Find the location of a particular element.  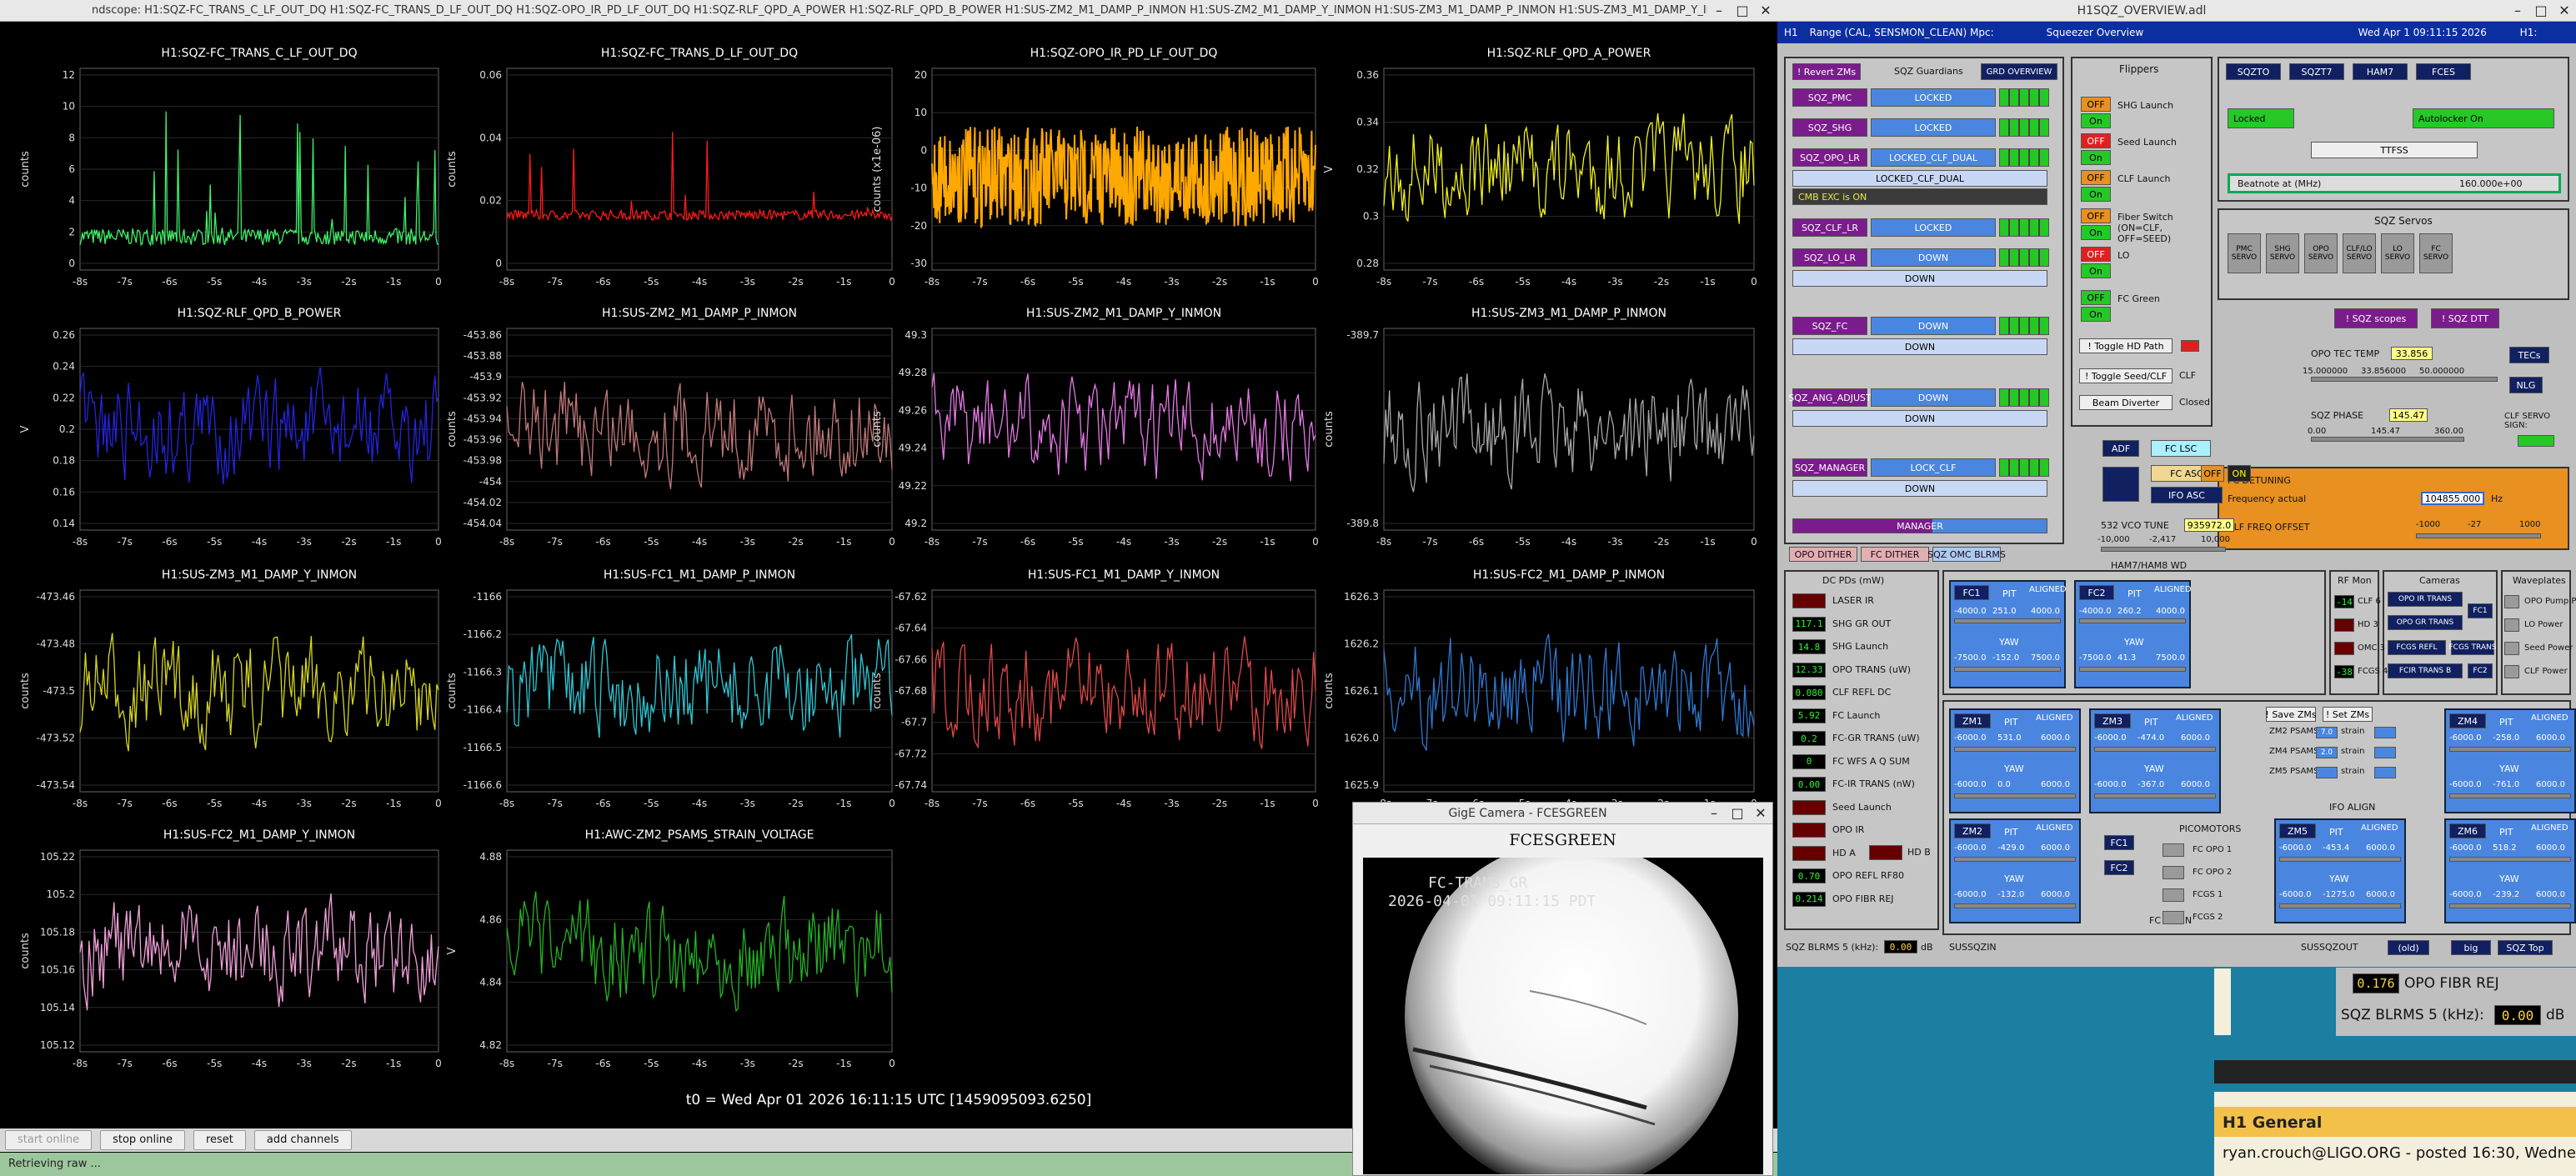

servo-button-3: OPO SERVO is located at coordinates (2321, 253).